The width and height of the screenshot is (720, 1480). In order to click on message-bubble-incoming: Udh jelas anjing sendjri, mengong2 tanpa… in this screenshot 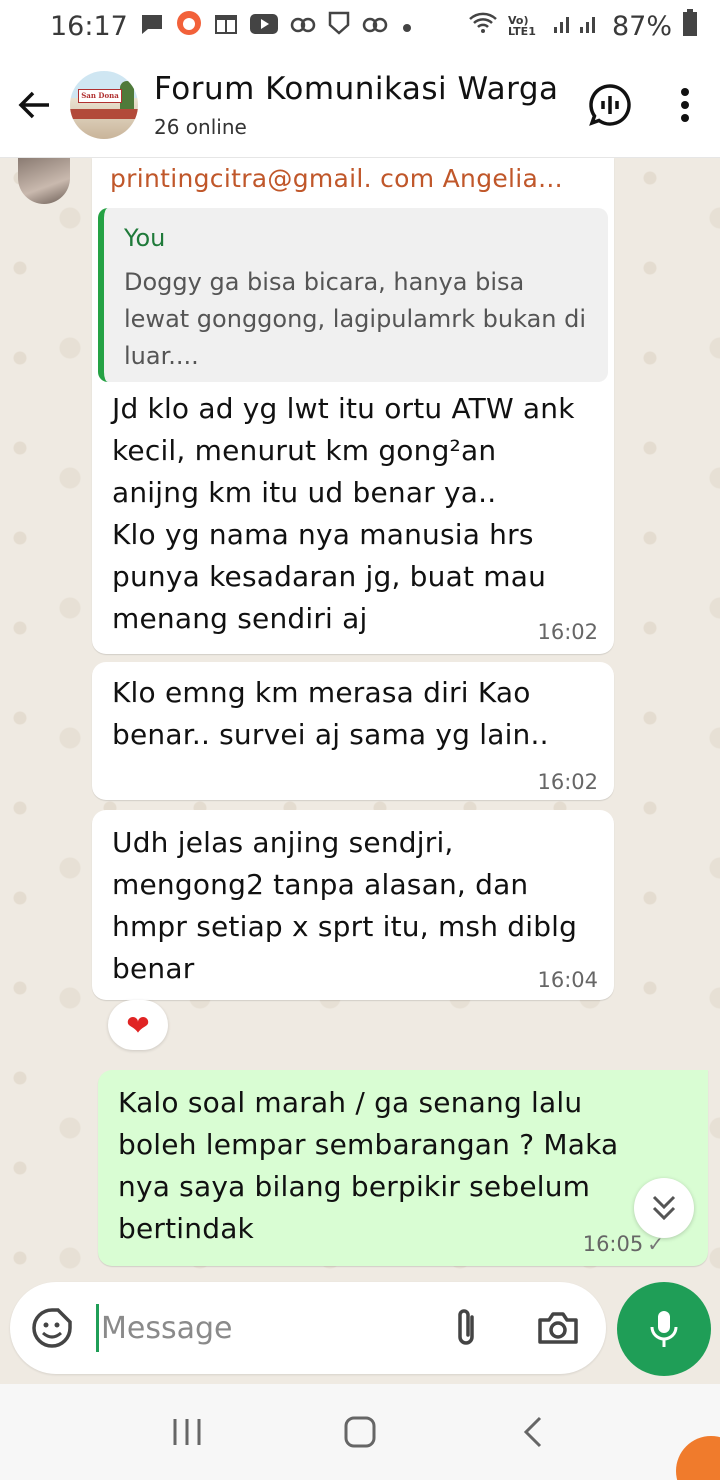, I will do `click(353, 905)`.